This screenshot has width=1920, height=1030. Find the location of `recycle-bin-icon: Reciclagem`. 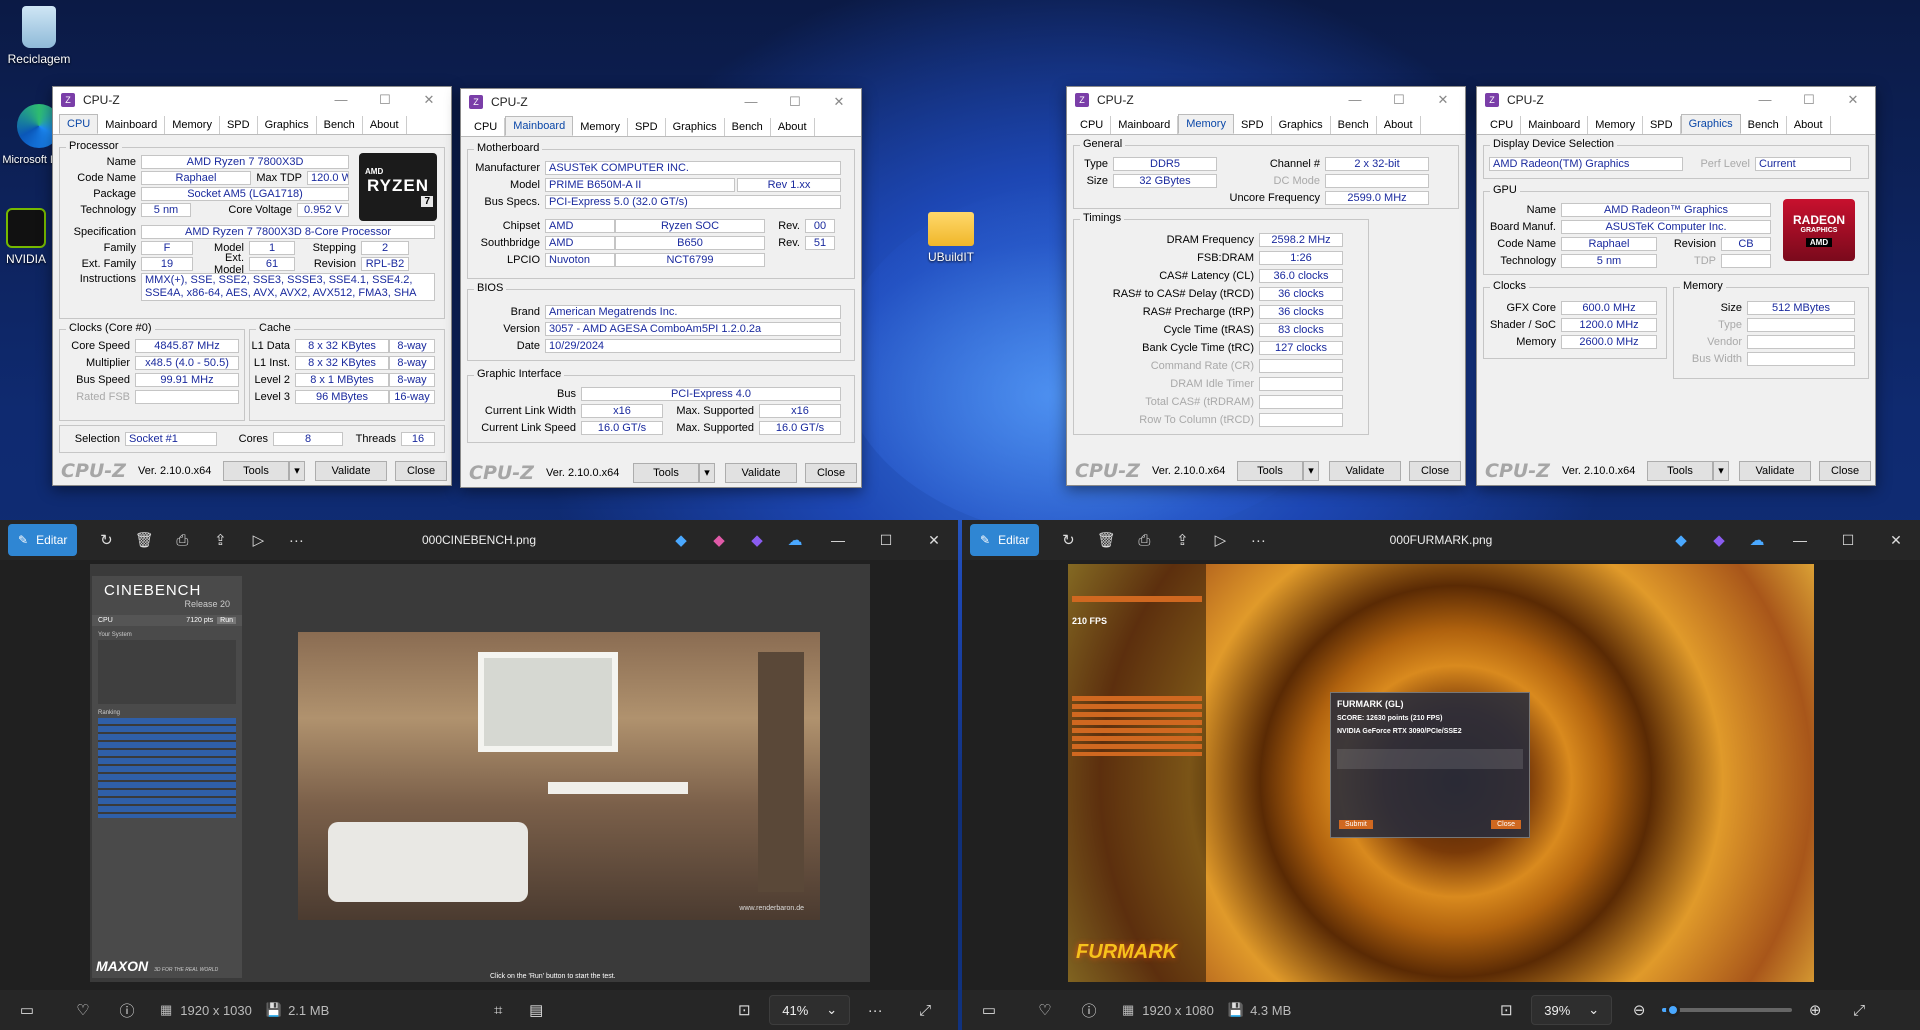

recycle-bin-icon: Reciclagem is located at coordinates (39, 36).